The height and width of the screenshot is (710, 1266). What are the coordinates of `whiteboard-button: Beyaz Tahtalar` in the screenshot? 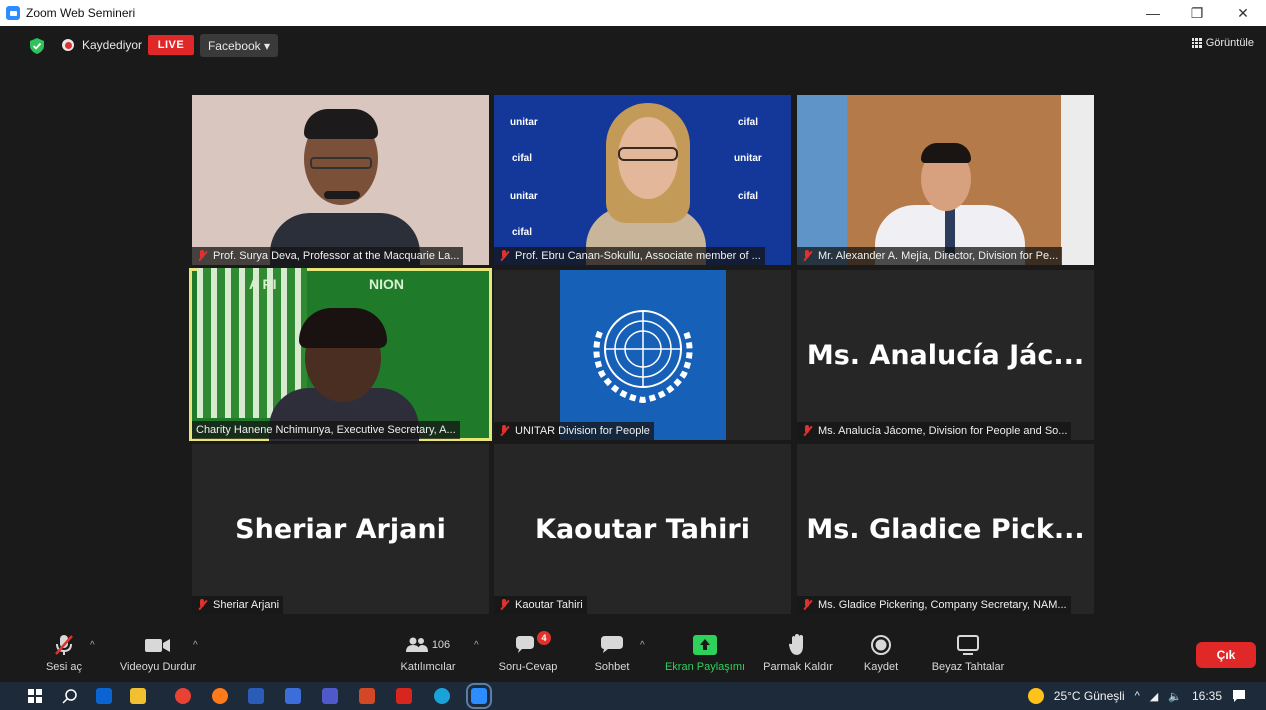 It's located at (968, 653).